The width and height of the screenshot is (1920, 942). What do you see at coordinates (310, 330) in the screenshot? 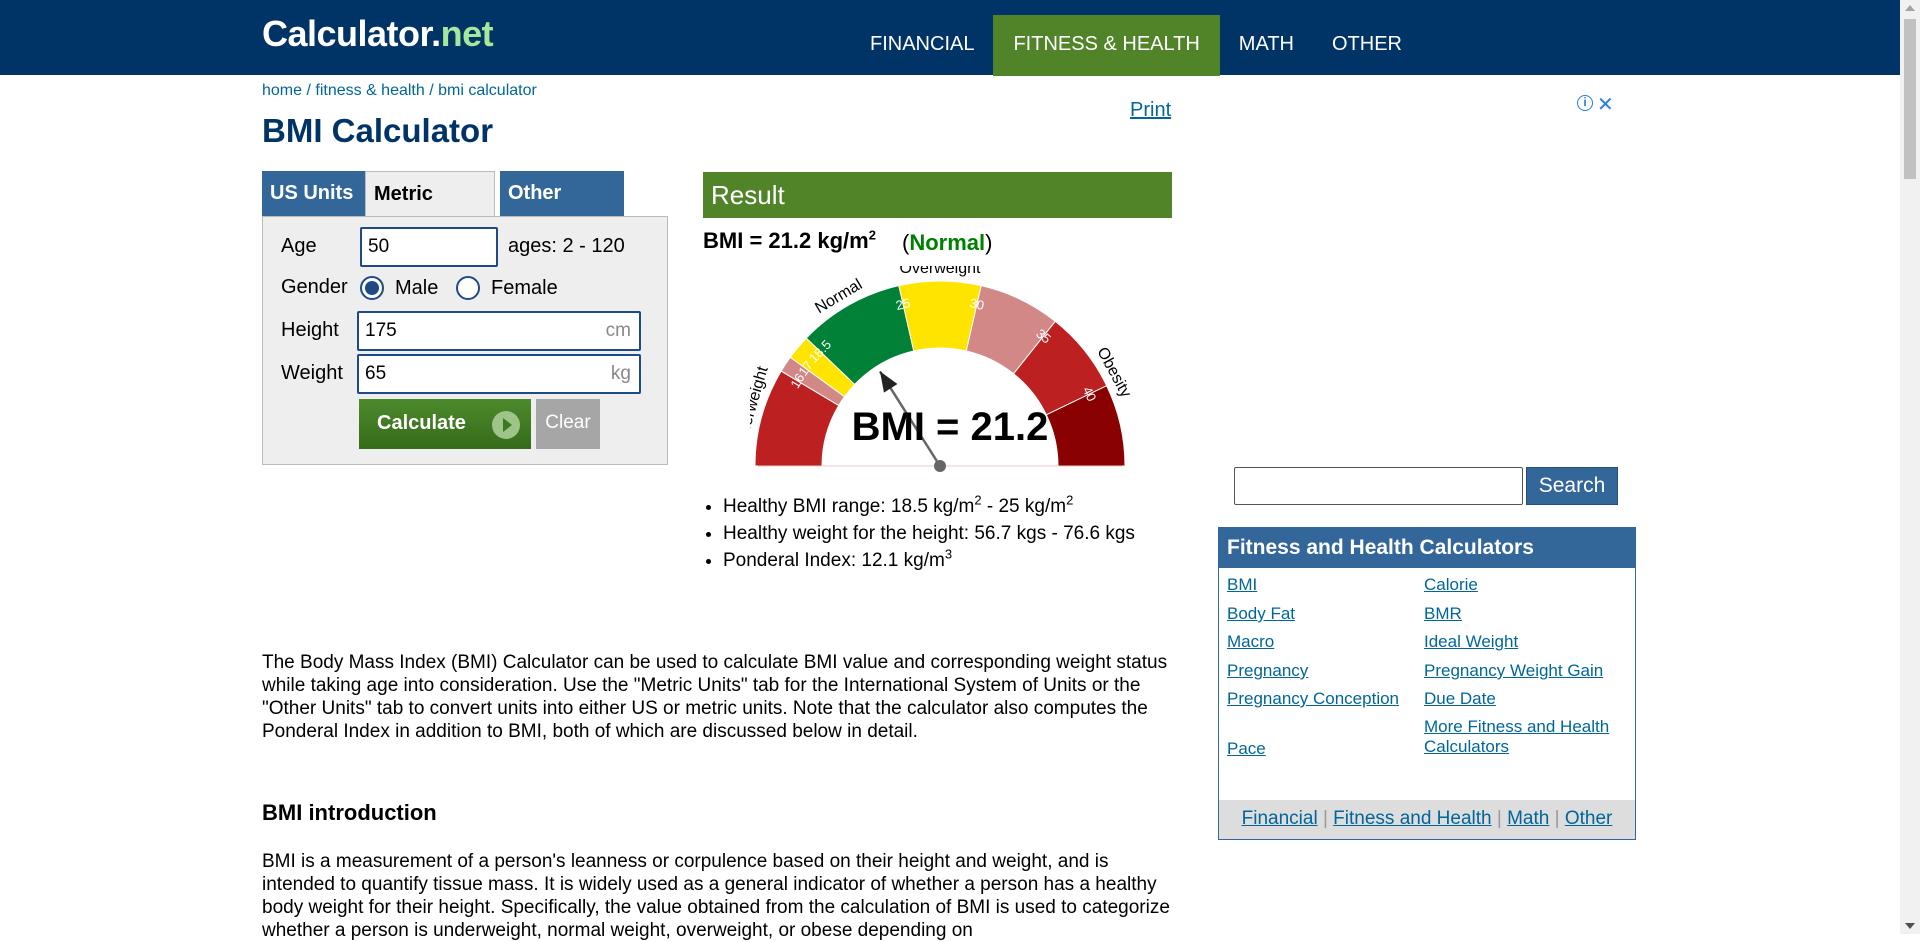
I see `height-label: Height` at bounding box center [310, 330].